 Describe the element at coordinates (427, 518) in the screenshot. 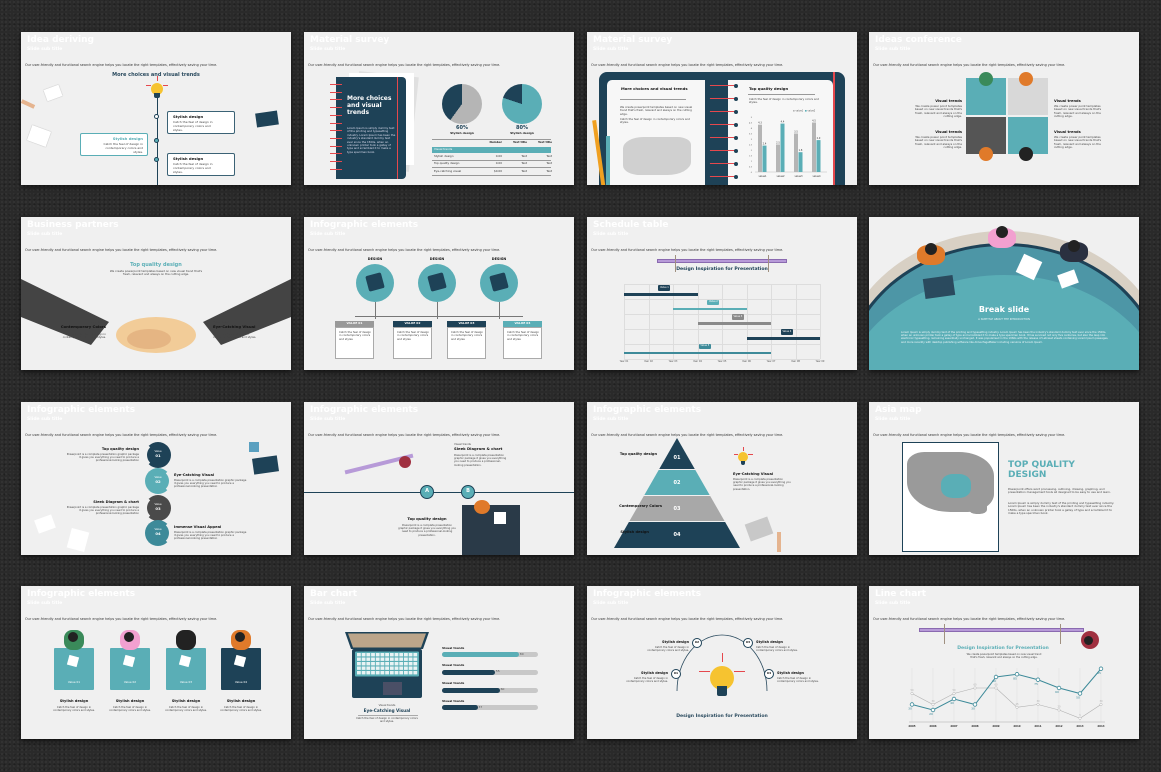

I see `bottom-title: Top quality design` at that location.